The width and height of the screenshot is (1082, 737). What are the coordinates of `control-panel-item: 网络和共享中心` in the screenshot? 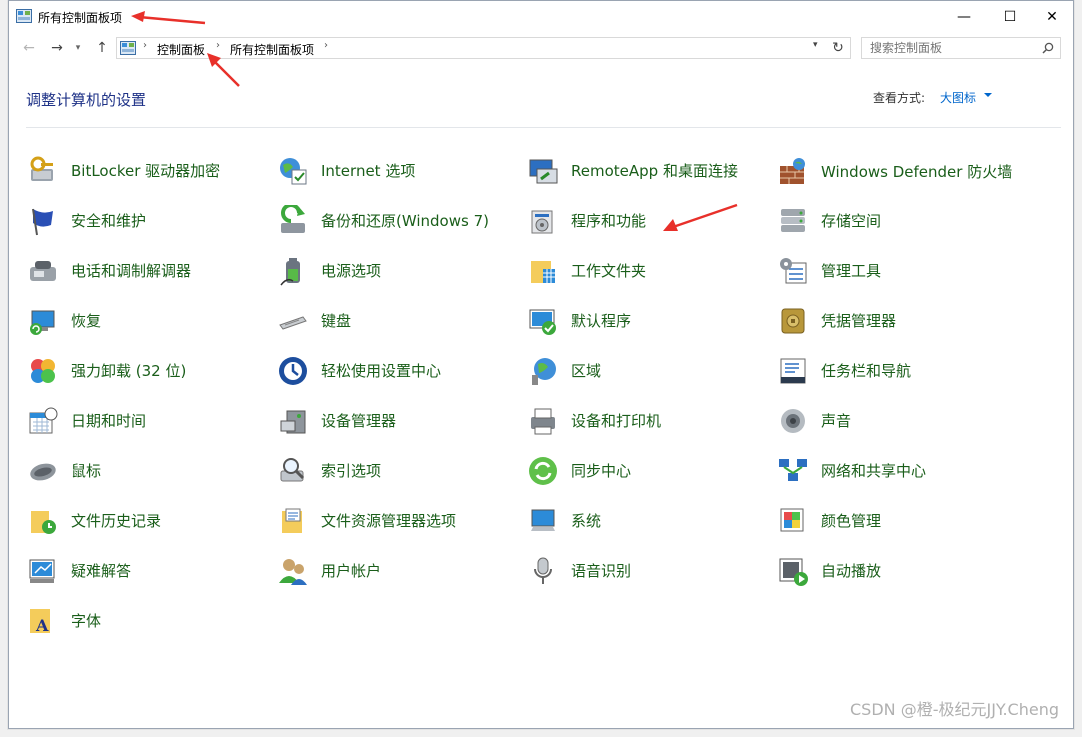 It's located at (901, 471).